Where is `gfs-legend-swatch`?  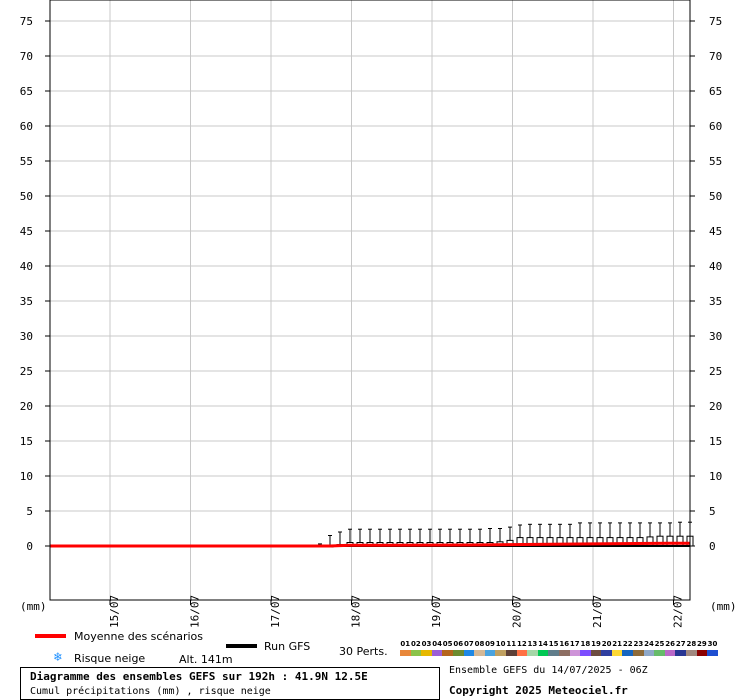
gfs-legend-swatch is located at coordinates (241, 646).